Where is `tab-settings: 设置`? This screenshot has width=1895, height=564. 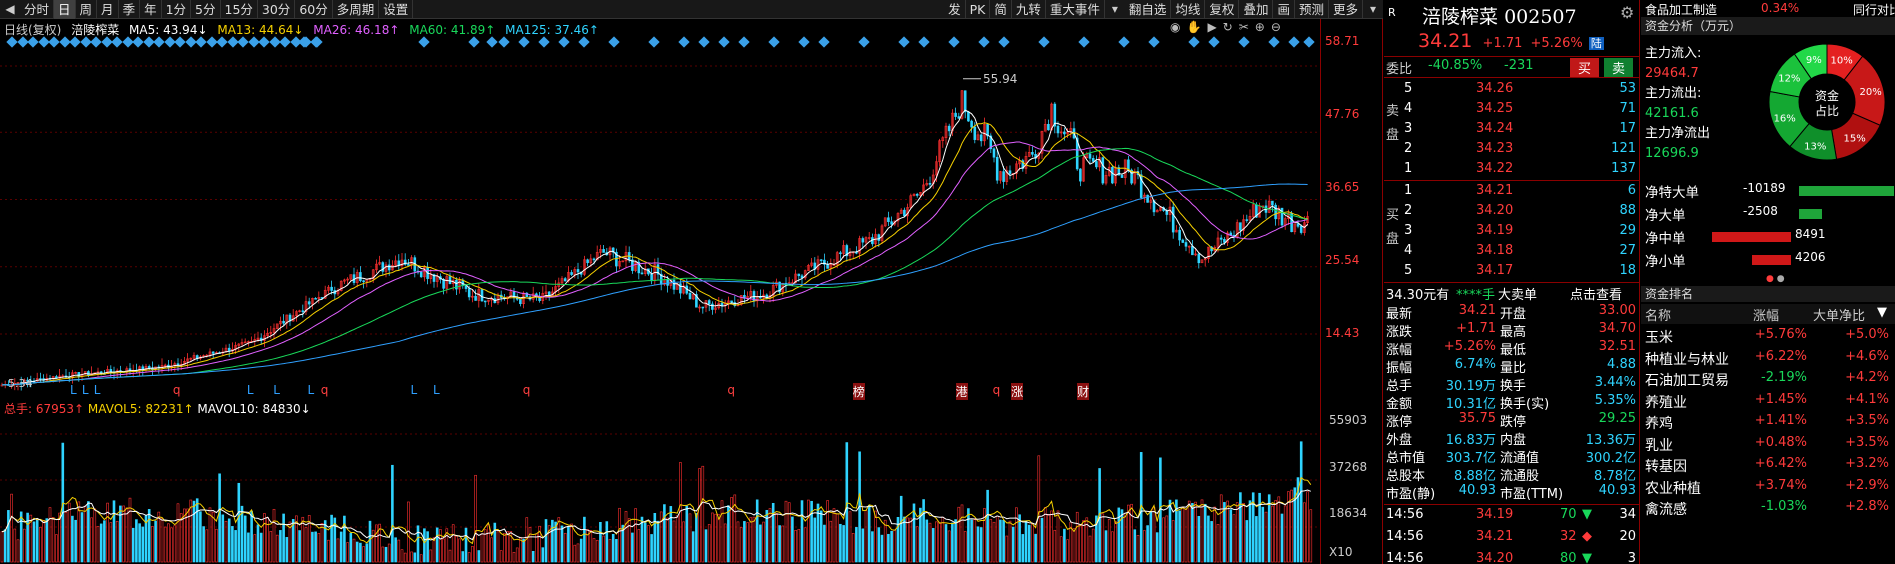 tab-settings: 设置 is located at coordinates (396, 9).